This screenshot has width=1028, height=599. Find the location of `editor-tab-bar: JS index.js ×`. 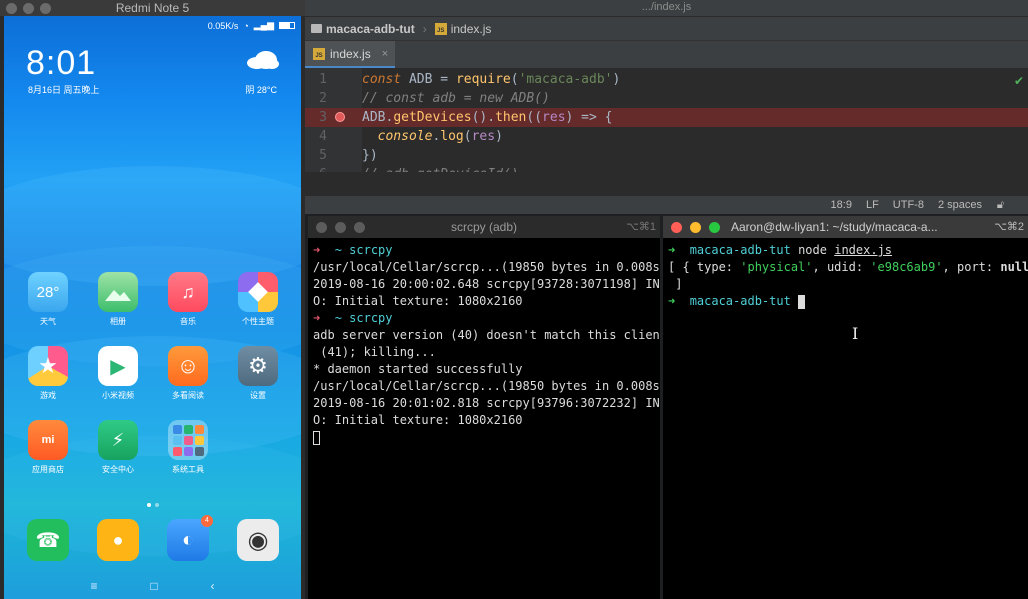

editor-tab-bar: JS index.js × is located at coordinates (666, 54).